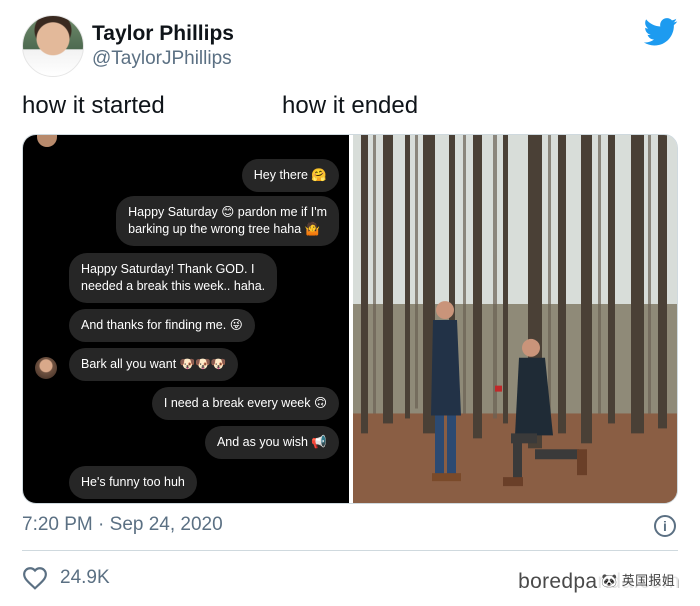 This screenshot has height=606, width=700. What do you see at coordinates (85, 578) in the screenshot?
I see `like-count: 24.9K` at bounding box center [85, 578].